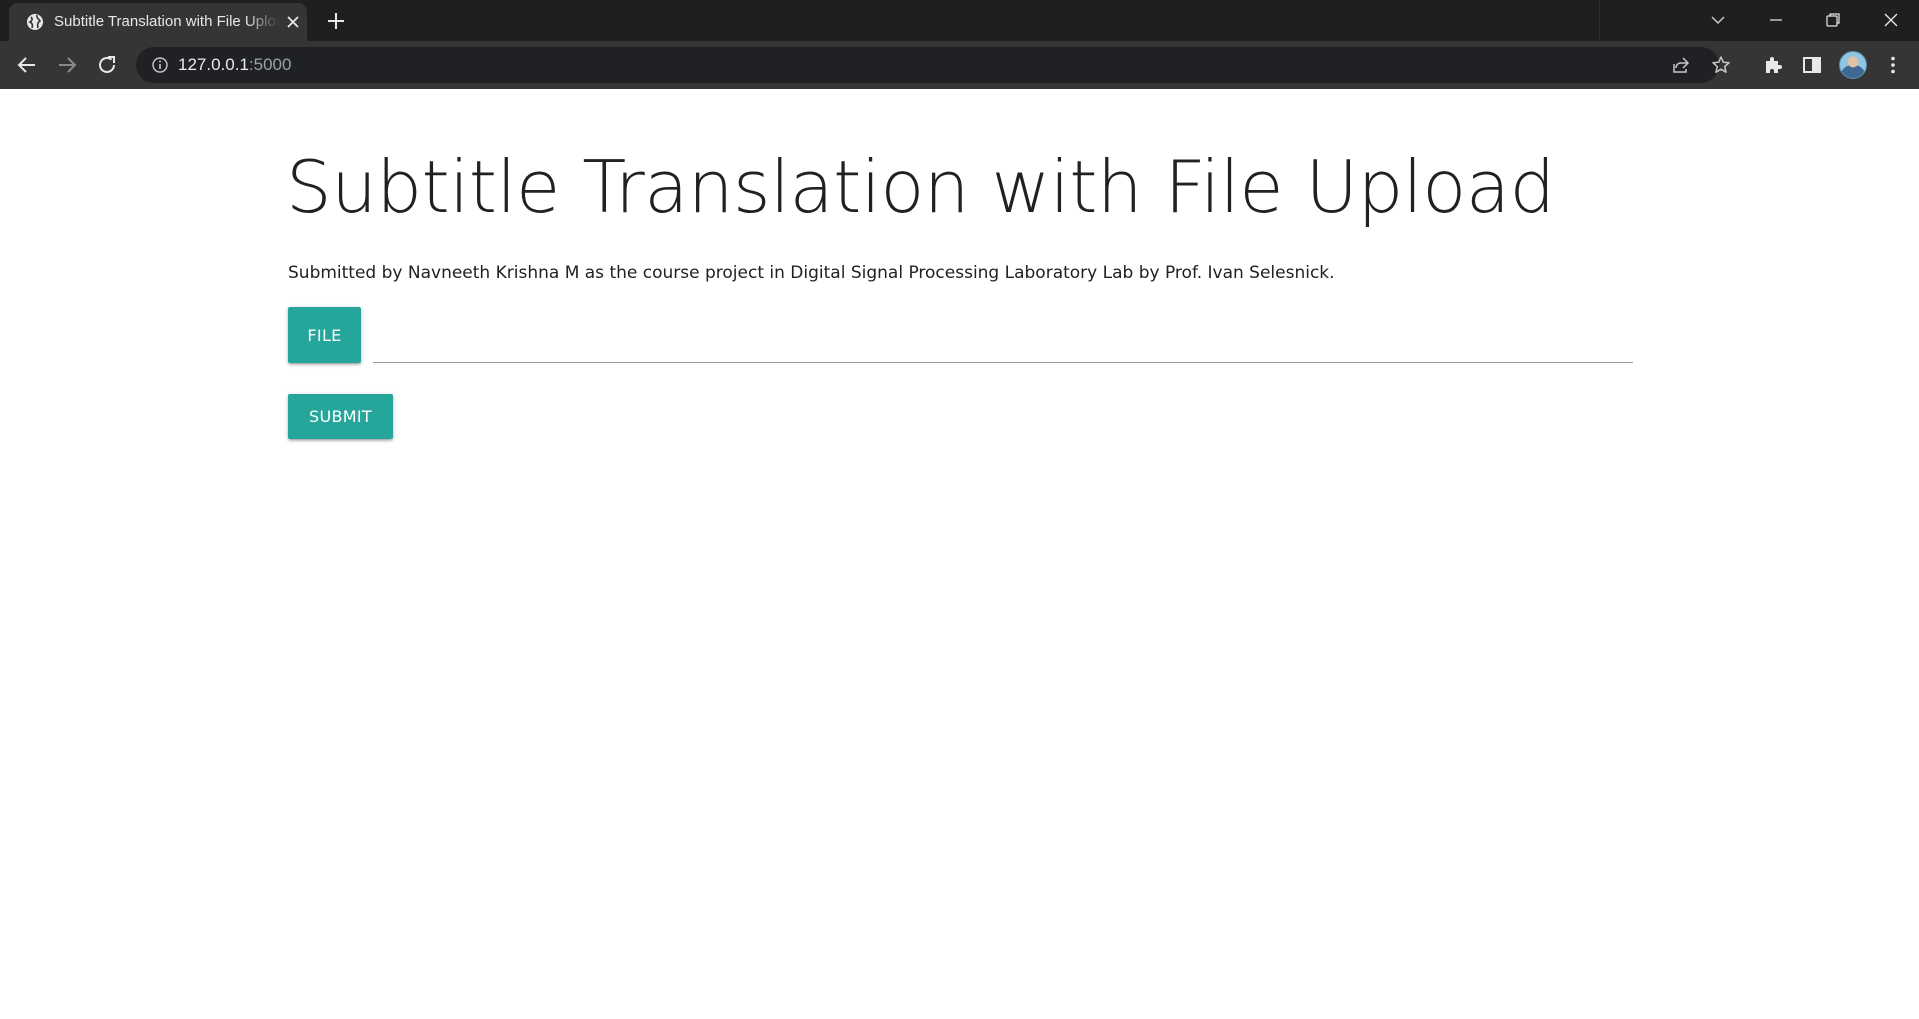 The height and width of the screenshot is (1019, 1919). What do you see at coordinates (166, 21) in the screenshot?
I see `tab-title: Subtitle Translation with File Upload` at bounding box center [166, 21].